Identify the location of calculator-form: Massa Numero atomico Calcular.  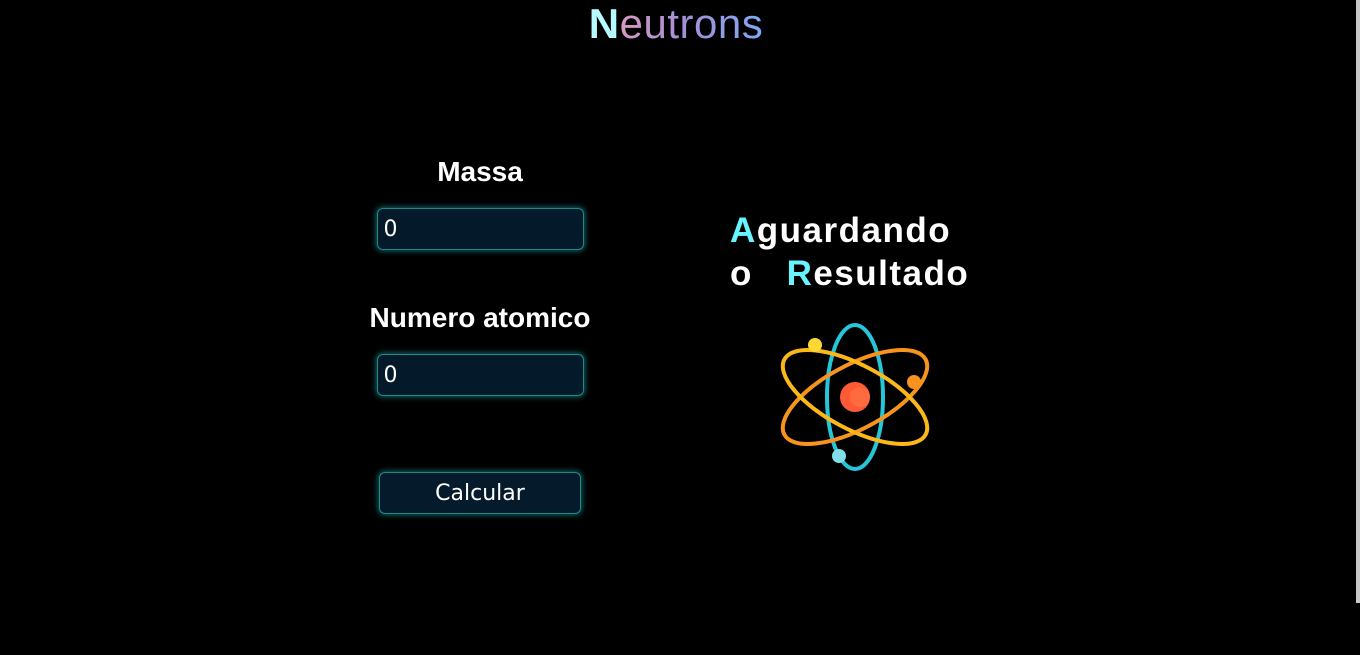
(480, 332).